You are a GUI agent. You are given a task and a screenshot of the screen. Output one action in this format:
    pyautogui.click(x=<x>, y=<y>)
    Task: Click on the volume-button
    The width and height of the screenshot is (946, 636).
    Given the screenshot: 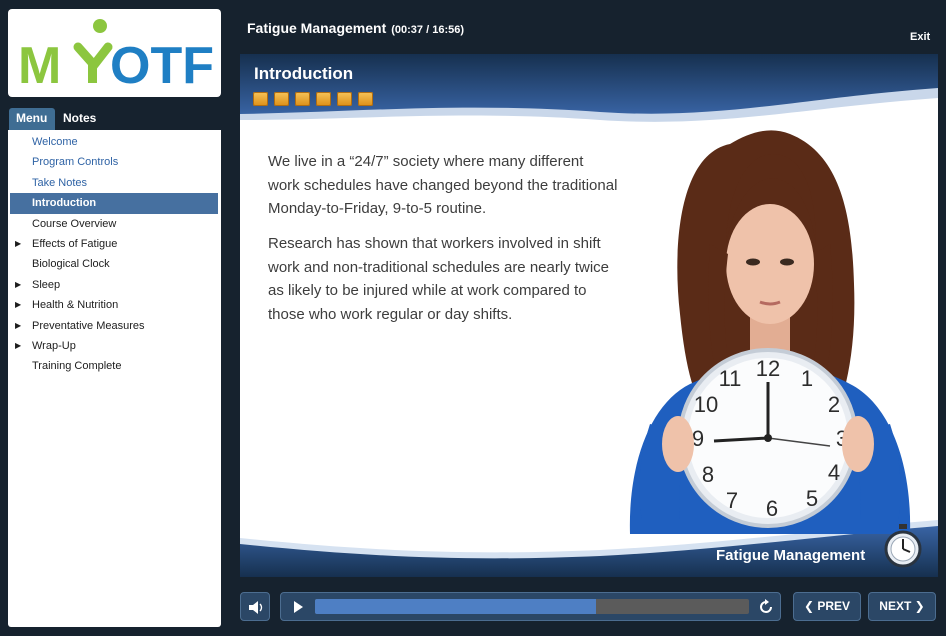 What is the action you would take?
    pyautogui.click(x=255, y=606)
    